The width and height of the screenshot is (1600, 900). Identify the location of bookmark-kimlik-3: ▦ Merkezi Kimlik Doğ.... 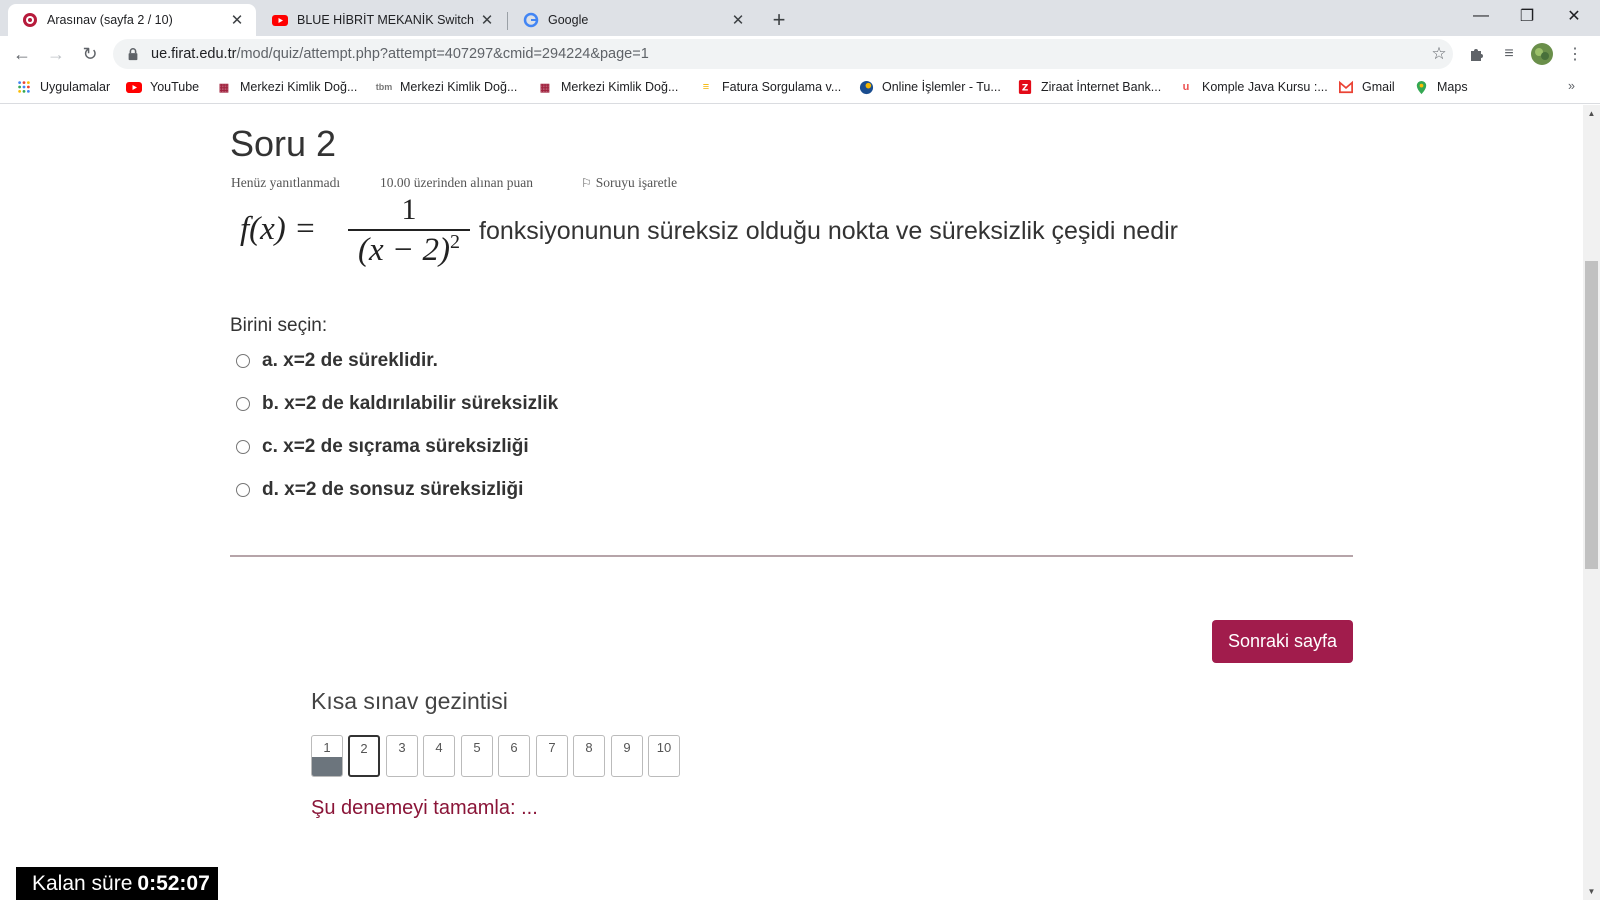
(608, 87).